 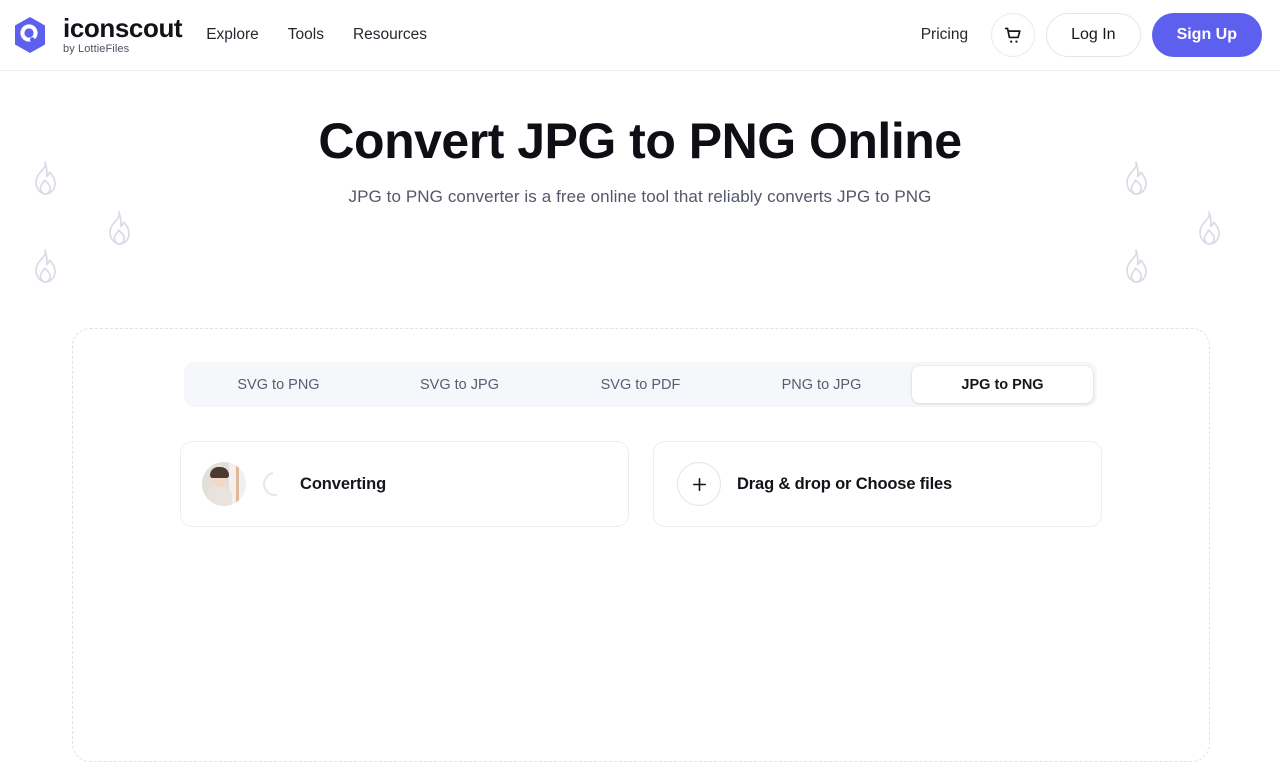 I want to click on iconscout-hexagon-logo-icon, so click(x=30, y=35).